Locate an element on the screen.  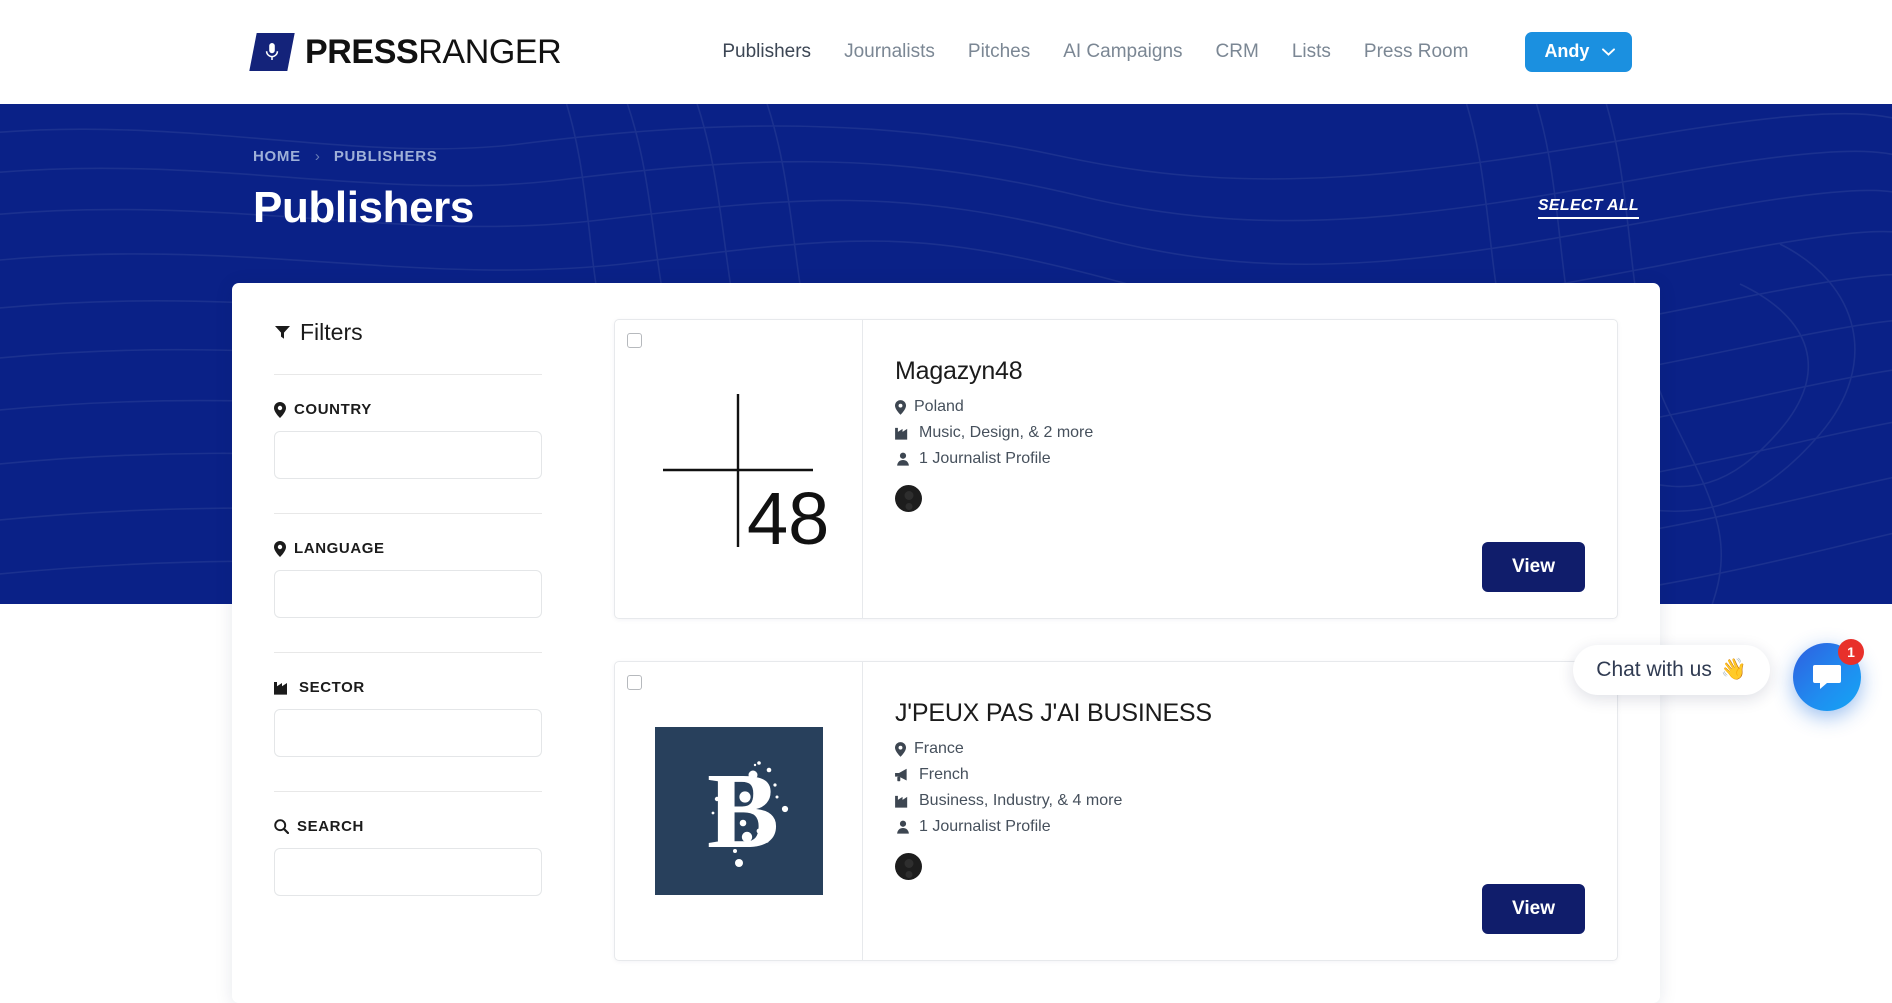
chevron-right-icon: › is located at coordinates (317, 156).